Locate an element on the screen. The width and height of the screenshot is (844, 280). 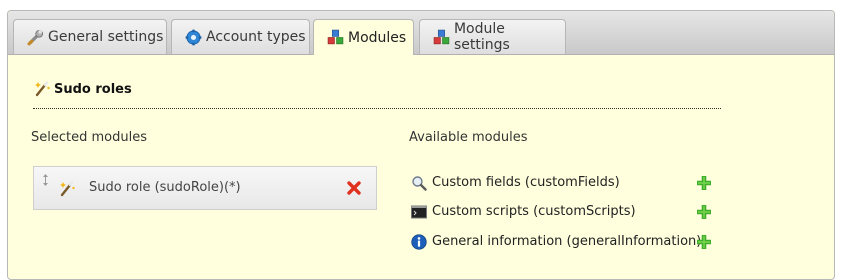
available-modules-heading: Available modules is located at coordinates (468, 137).